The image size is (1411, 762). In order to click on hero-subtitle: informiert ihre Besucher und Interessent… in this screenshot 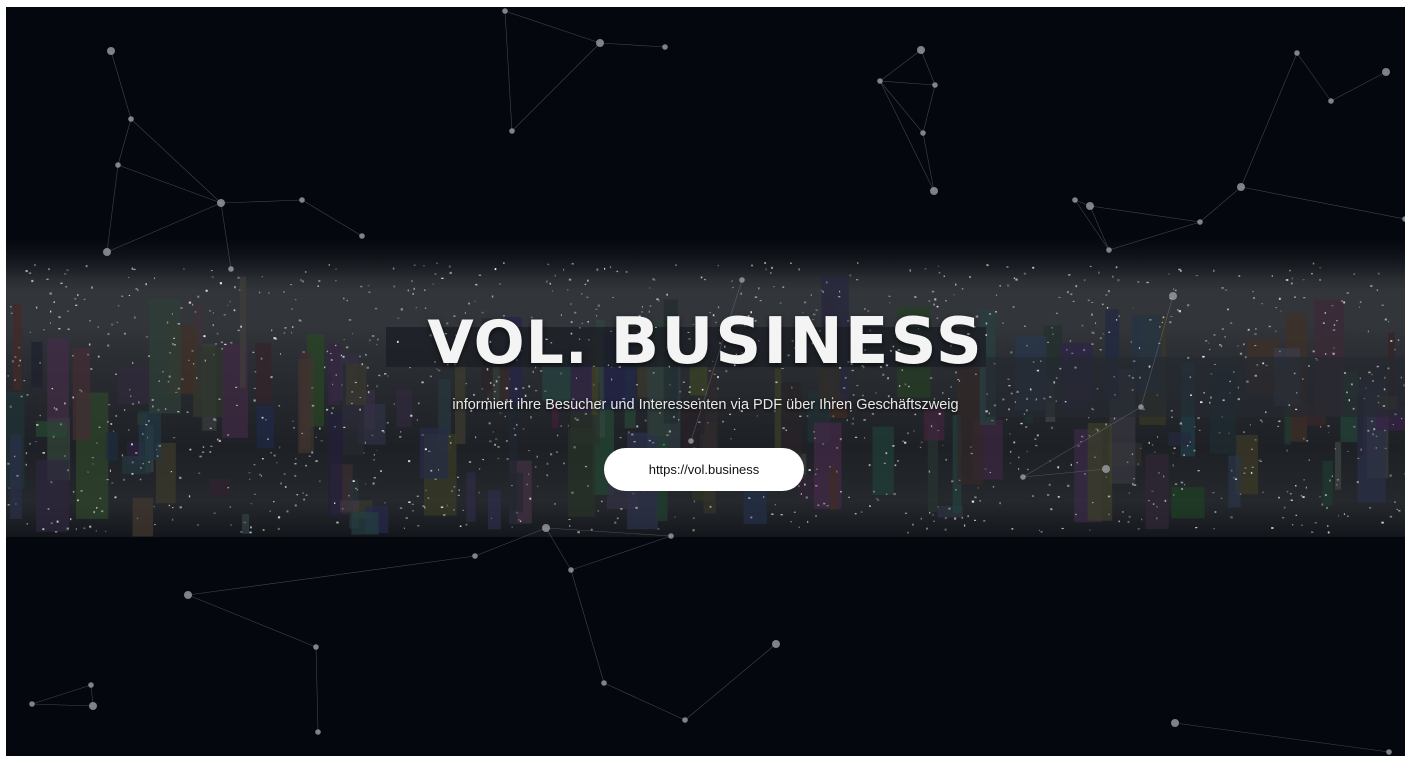, I will do `click(705, 405)`.